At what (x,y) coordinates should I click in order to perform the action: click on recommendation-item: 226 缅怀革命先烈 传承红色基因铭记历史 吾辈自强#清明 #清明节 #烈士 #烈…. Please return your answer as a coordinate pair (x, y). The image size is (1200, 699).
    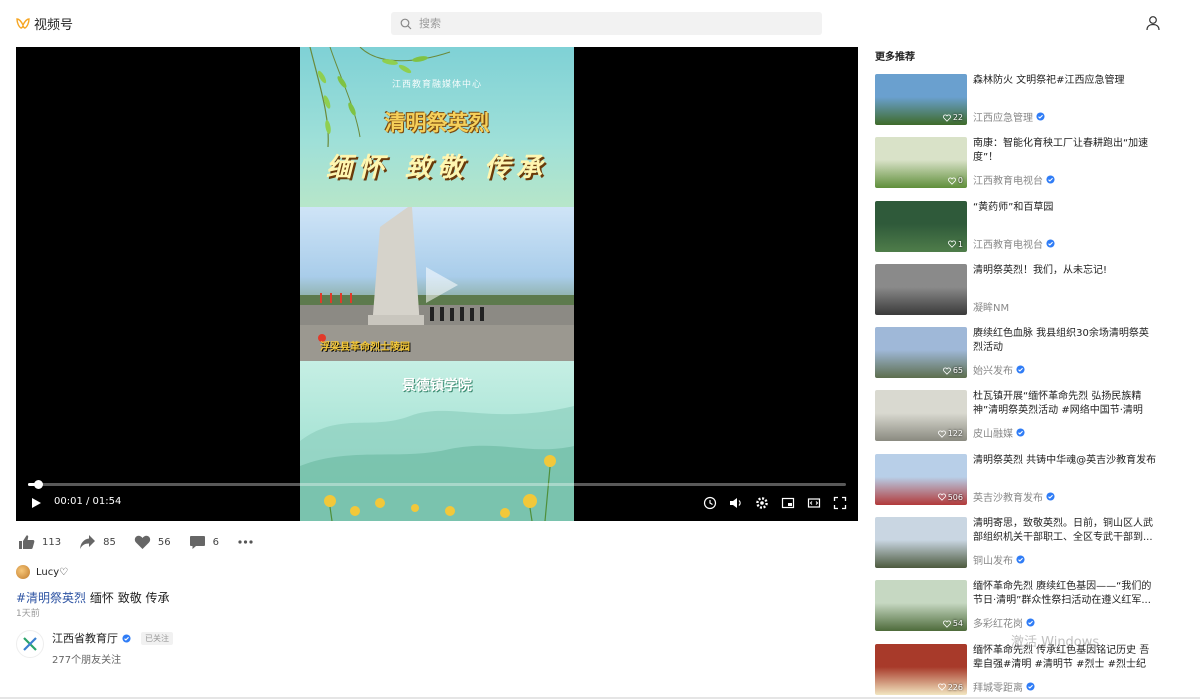
    Looking at the image, I should click on (1025, 671).